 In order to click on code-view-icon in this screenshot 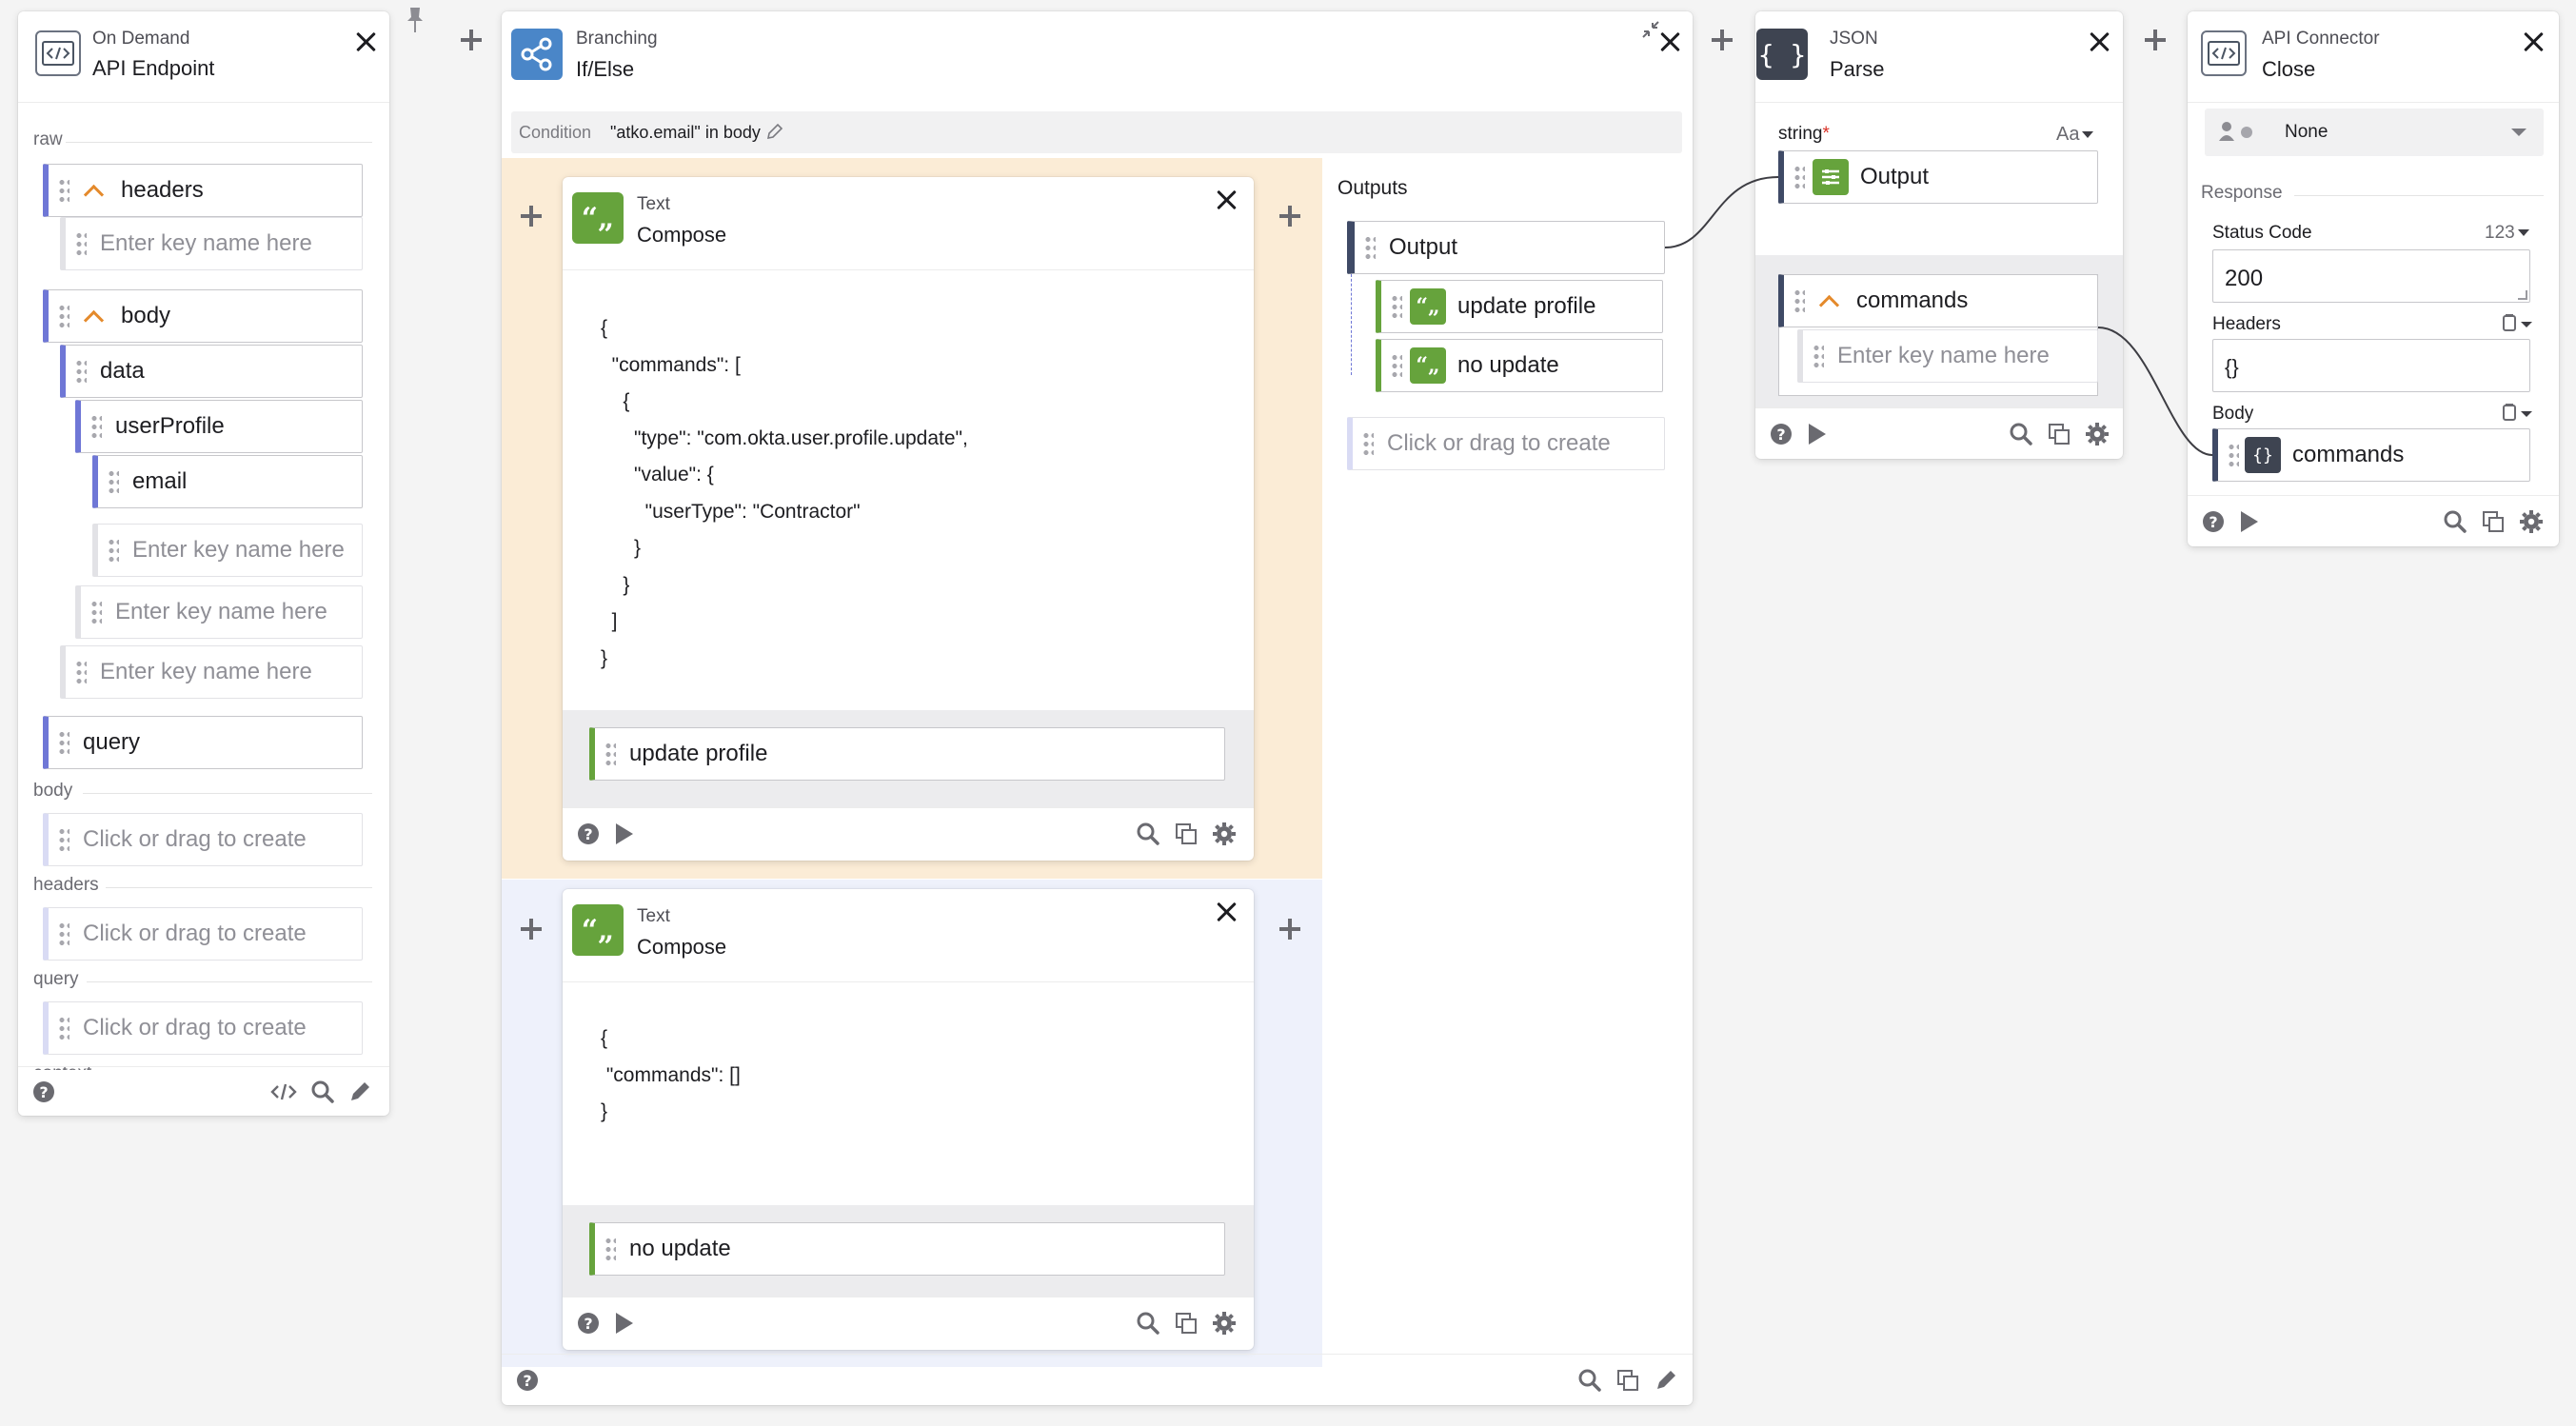, I will do `click(283, 1092)`.